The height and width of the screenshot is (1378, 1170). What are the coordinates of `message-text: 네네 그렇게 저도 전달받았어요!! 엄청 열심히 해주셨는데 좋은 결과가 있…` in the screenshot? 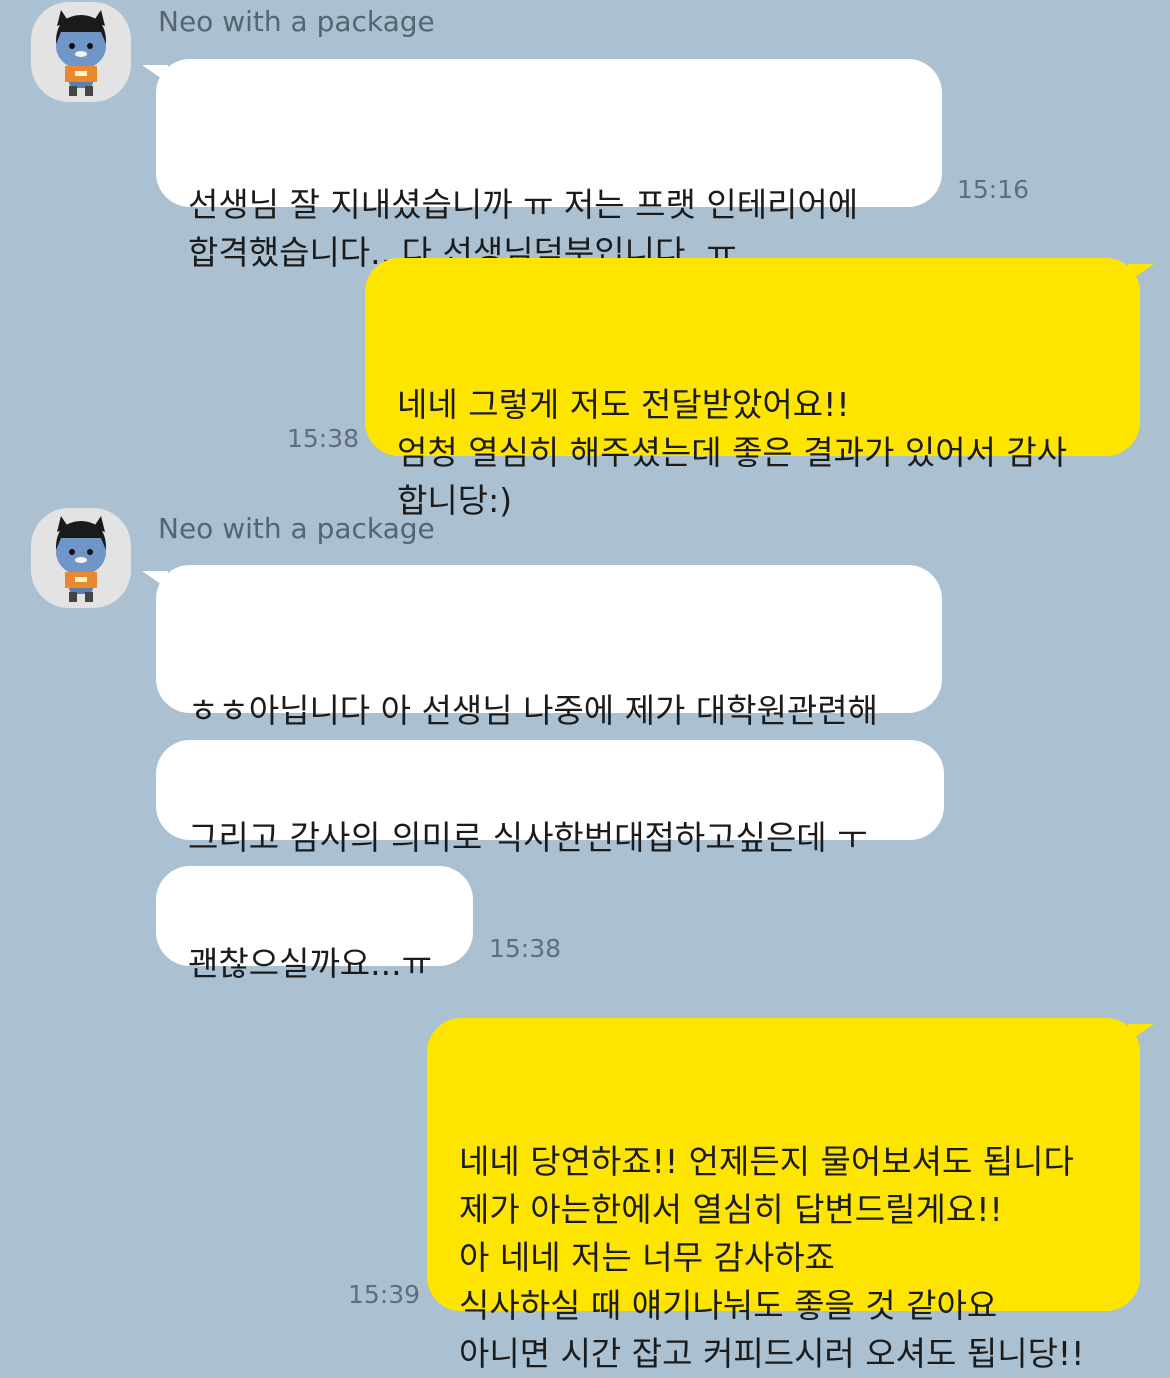 It's located at (732, 452).